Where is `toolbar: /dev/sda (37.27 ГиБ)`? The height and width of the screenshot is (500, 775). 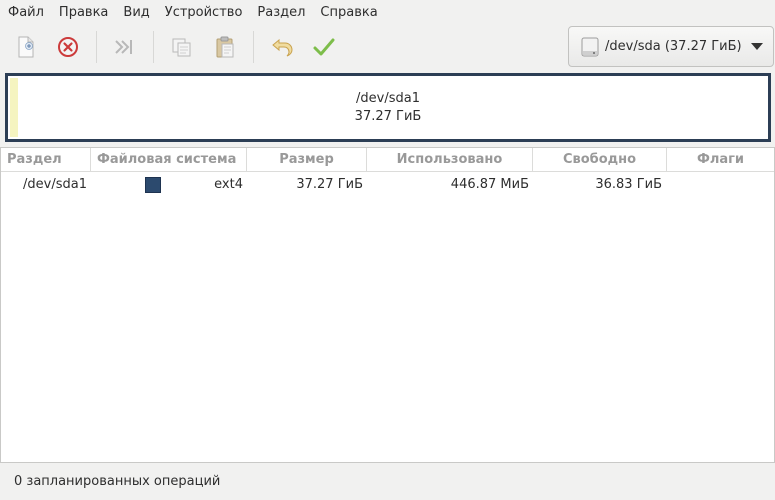 toolbar: /dev/sda (37.27 ГиБ) is located at coordinates (387, 47).